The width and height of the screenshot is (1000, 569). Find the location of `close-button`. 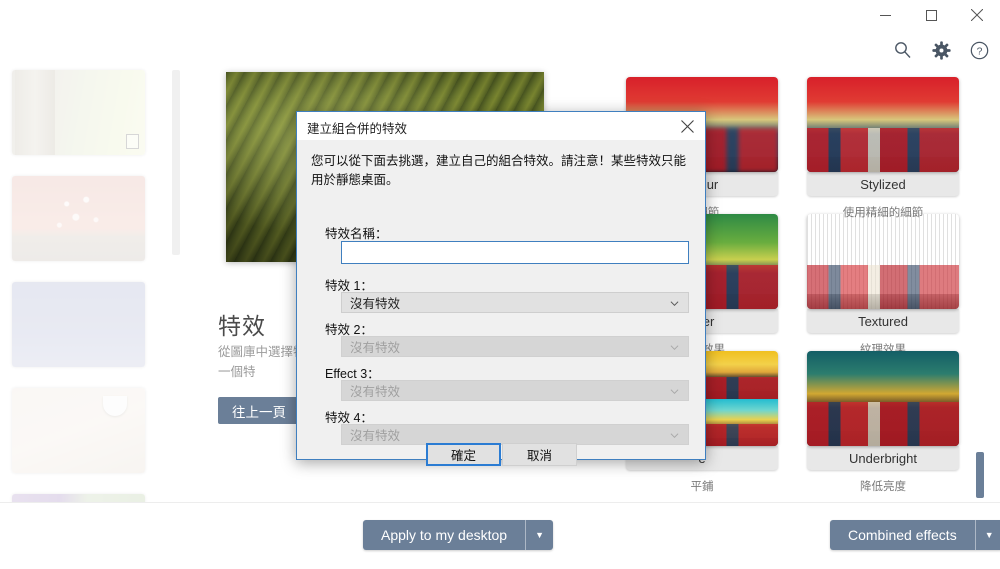

close-button is located at coordinates (977, 15).